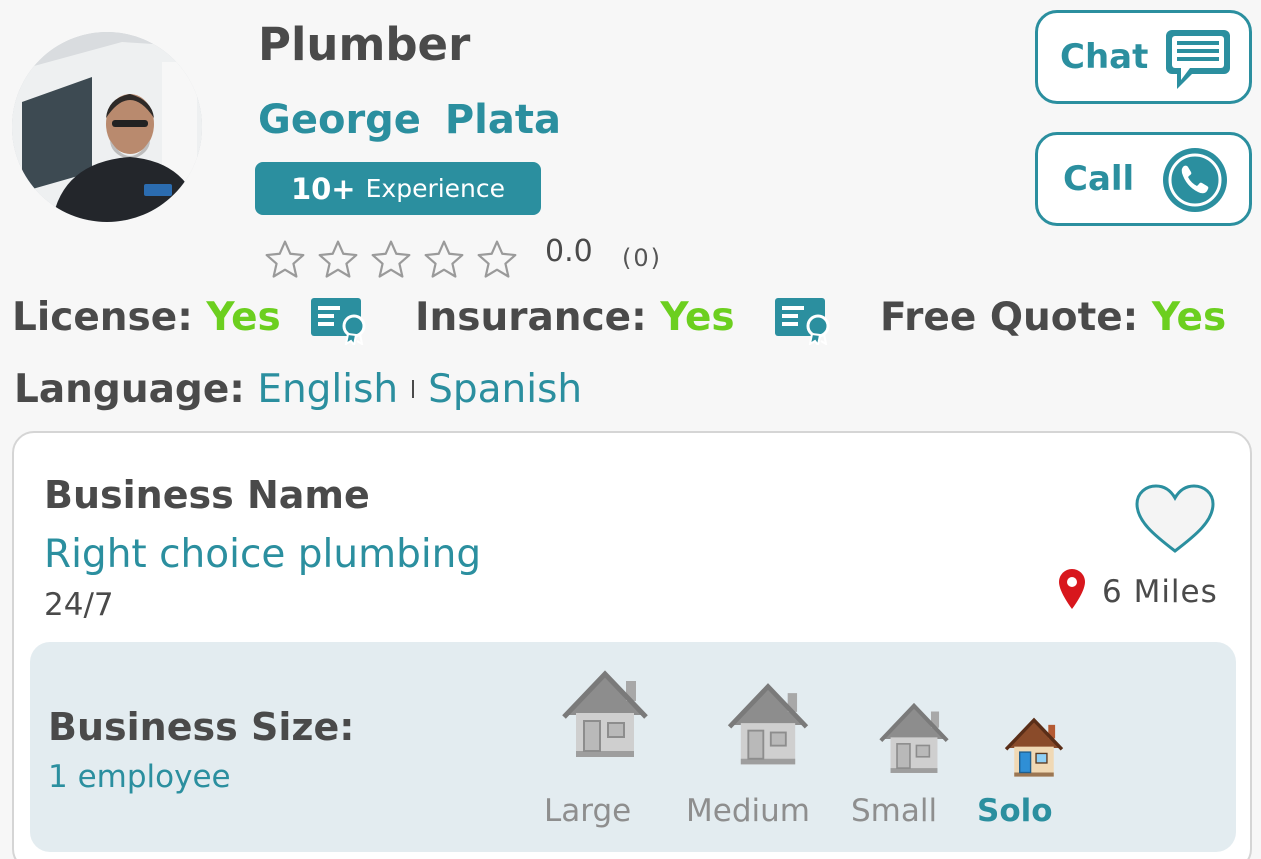 The width and height of the screenshot is (1261, 859). What do you see at coordinates (102, 317) in the screenshot?
I see `license-label: License:` at bounding box center [102, 317].